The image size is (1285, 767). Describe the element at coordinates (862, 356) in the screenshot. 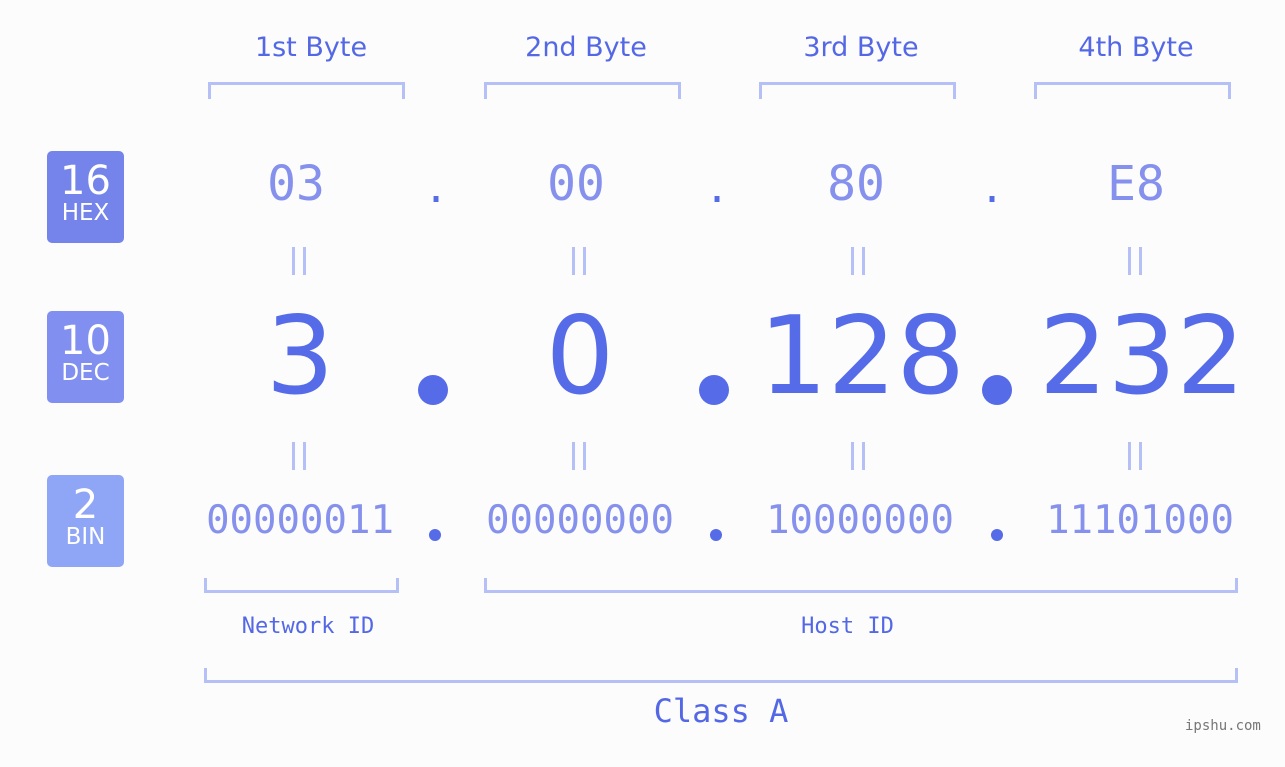

I see `dec-octet-3: 128` at that location.